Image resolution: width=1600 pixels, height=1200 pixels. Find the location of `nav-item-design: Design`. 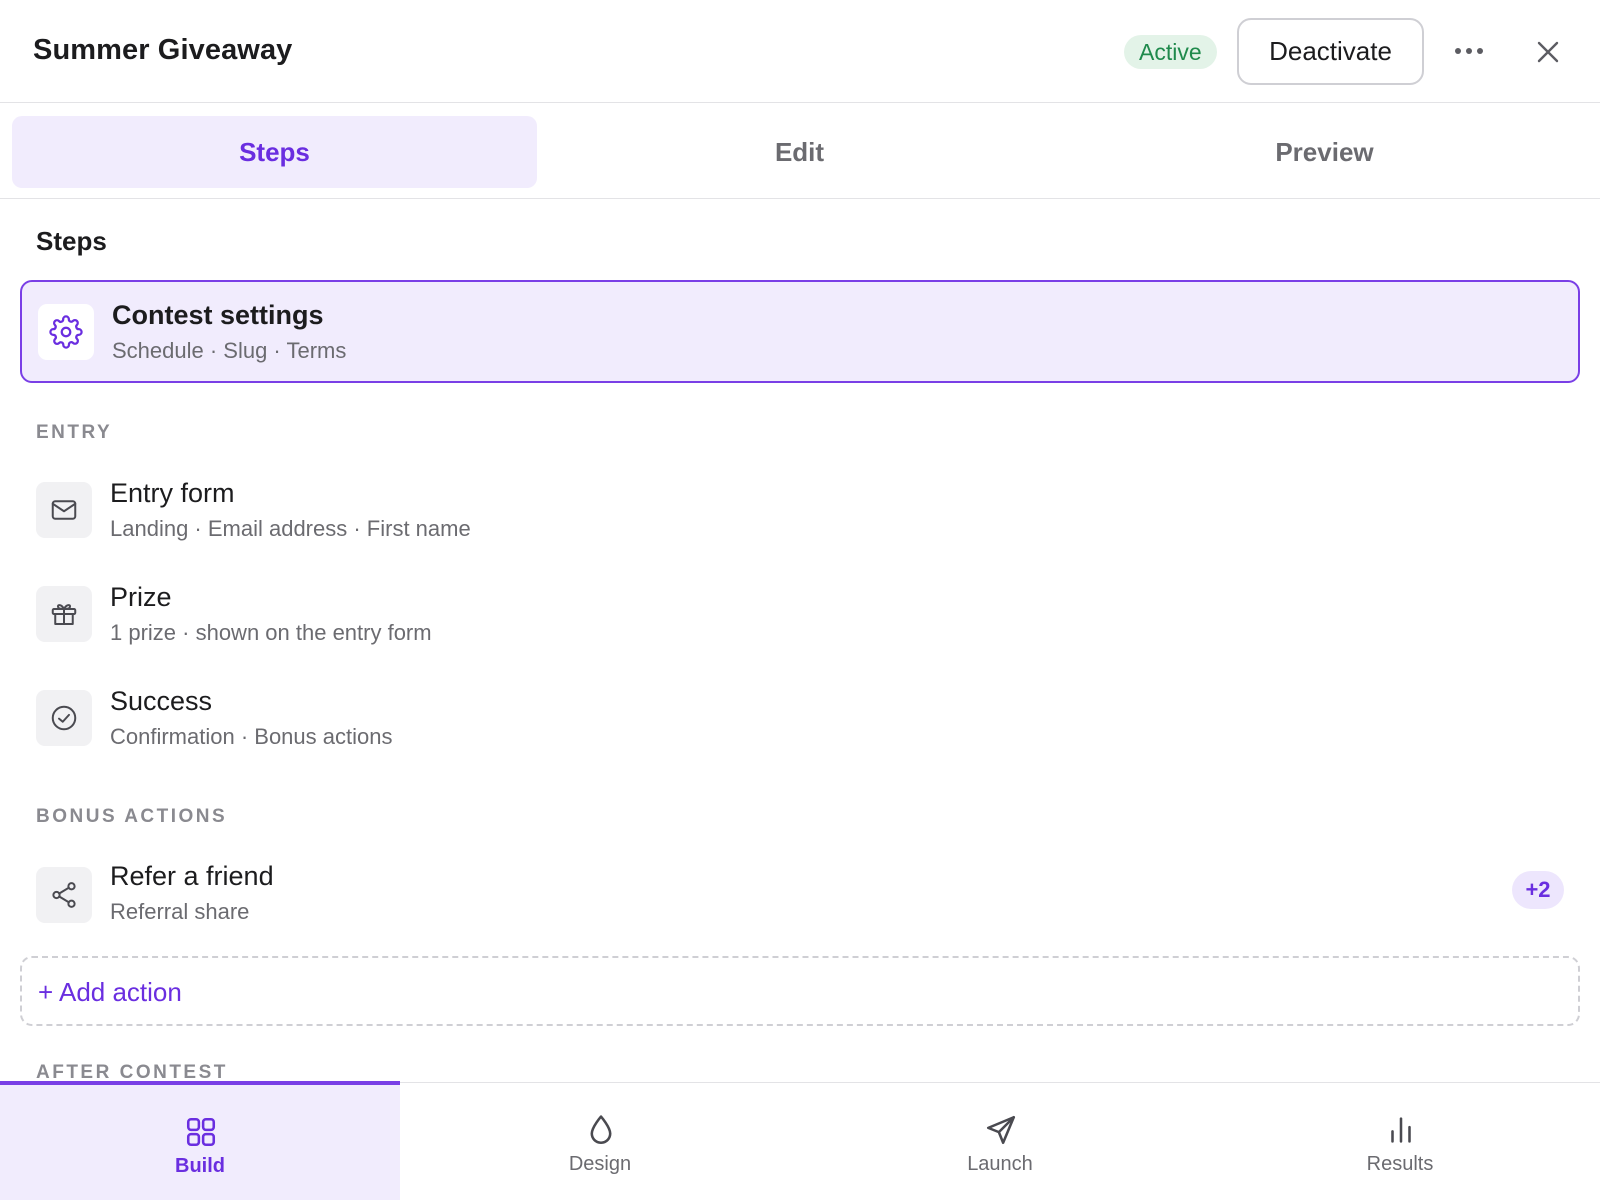

nav-item-design: Design is located at coordinates (600, 1141).